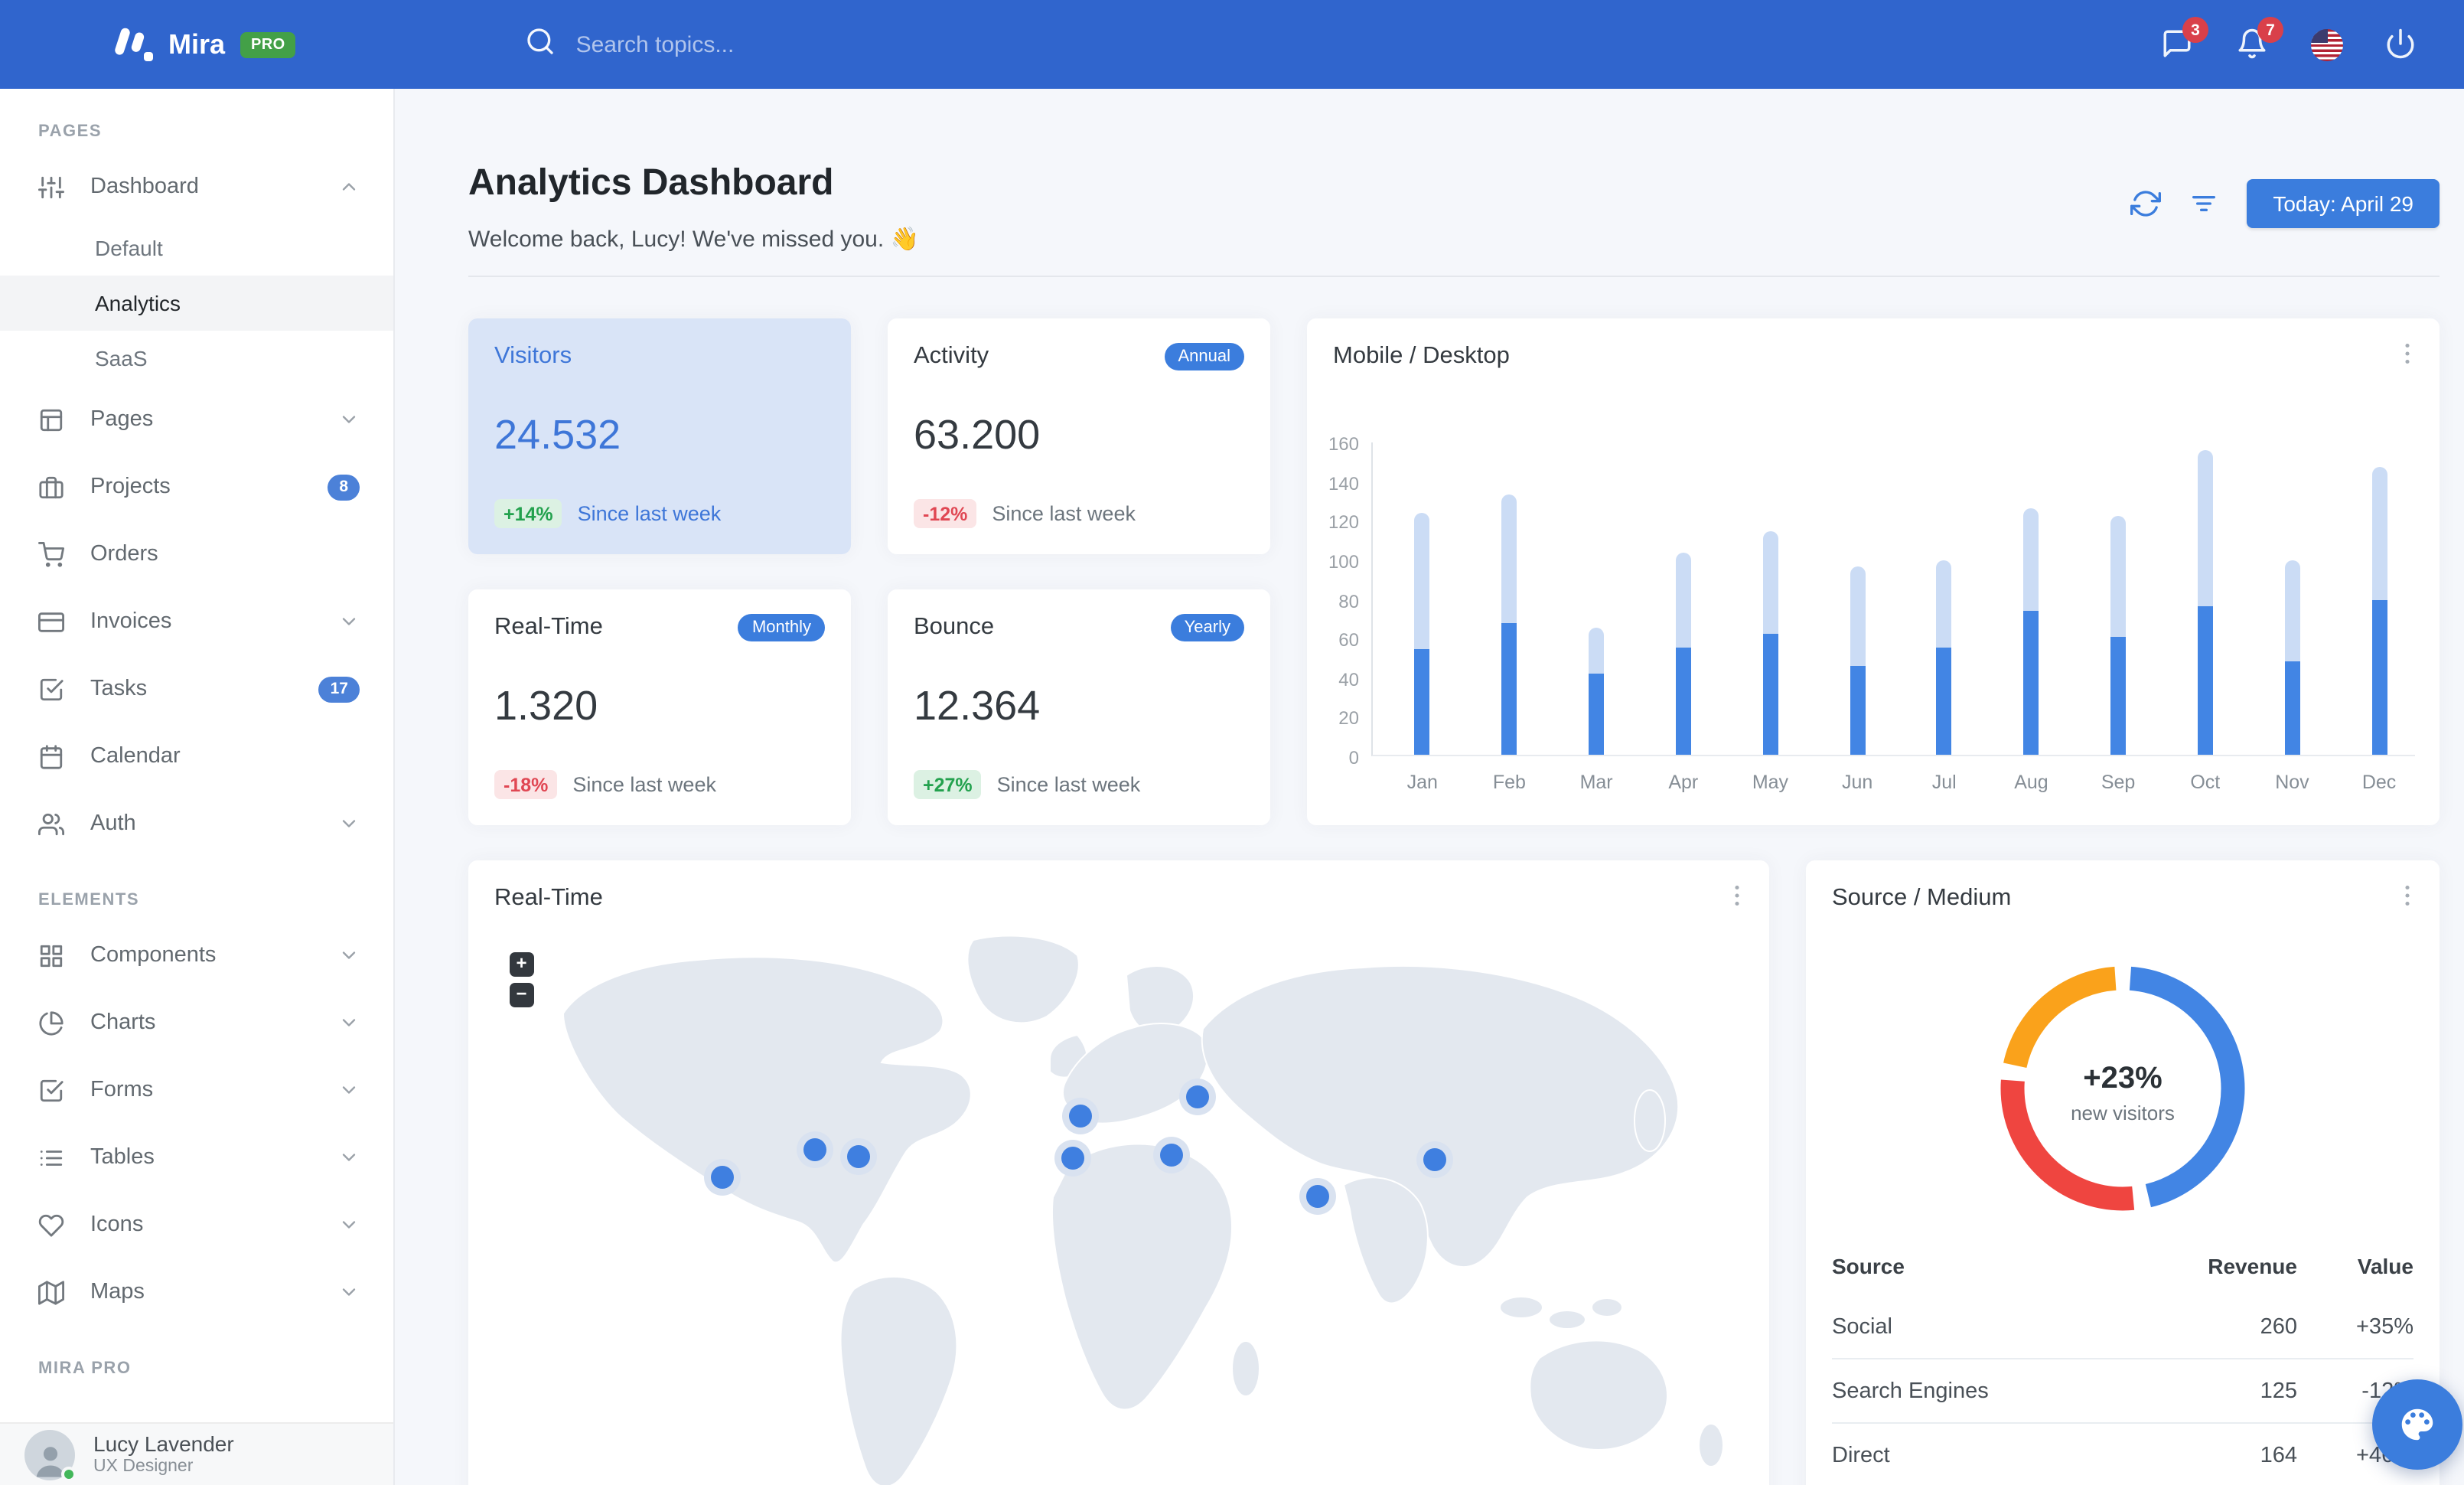 This screenshot has width=2464, height=1485. I want to click on sidebar-item-maps: Maps, so click(197, 1292).